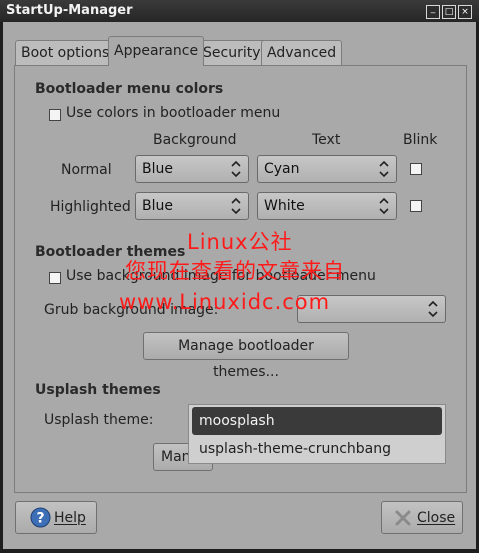  I want to click on normal-background-value: Blue, so click(157, 169).